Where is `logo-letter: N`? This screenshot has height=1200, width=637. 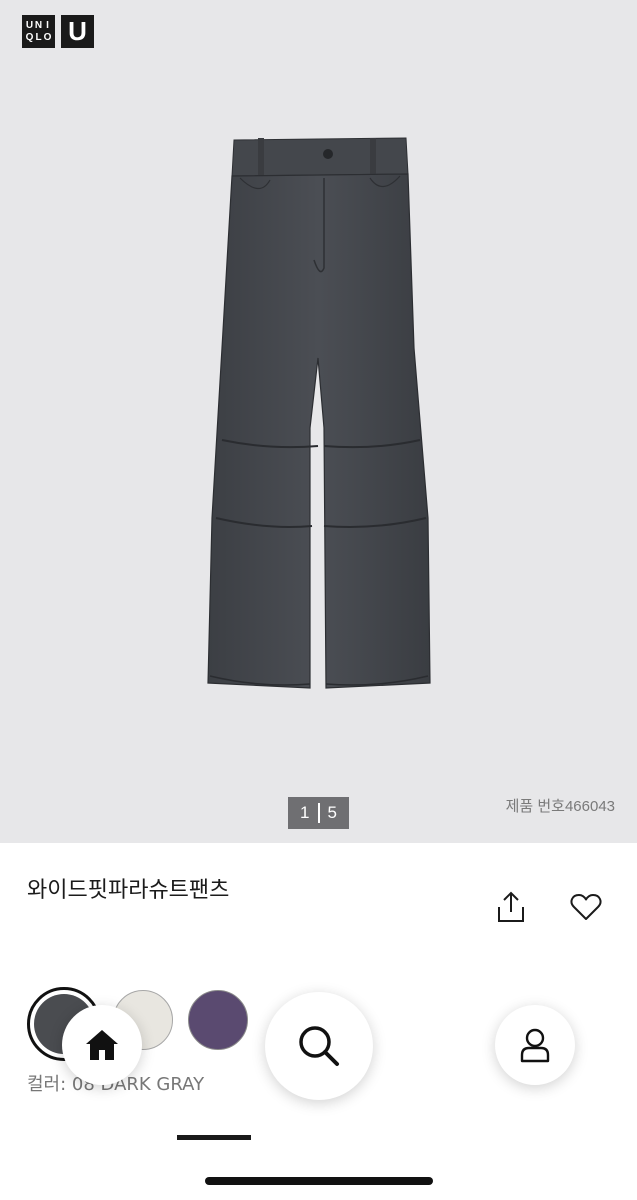
logo-letter: N is located at coordinates (38, 25).